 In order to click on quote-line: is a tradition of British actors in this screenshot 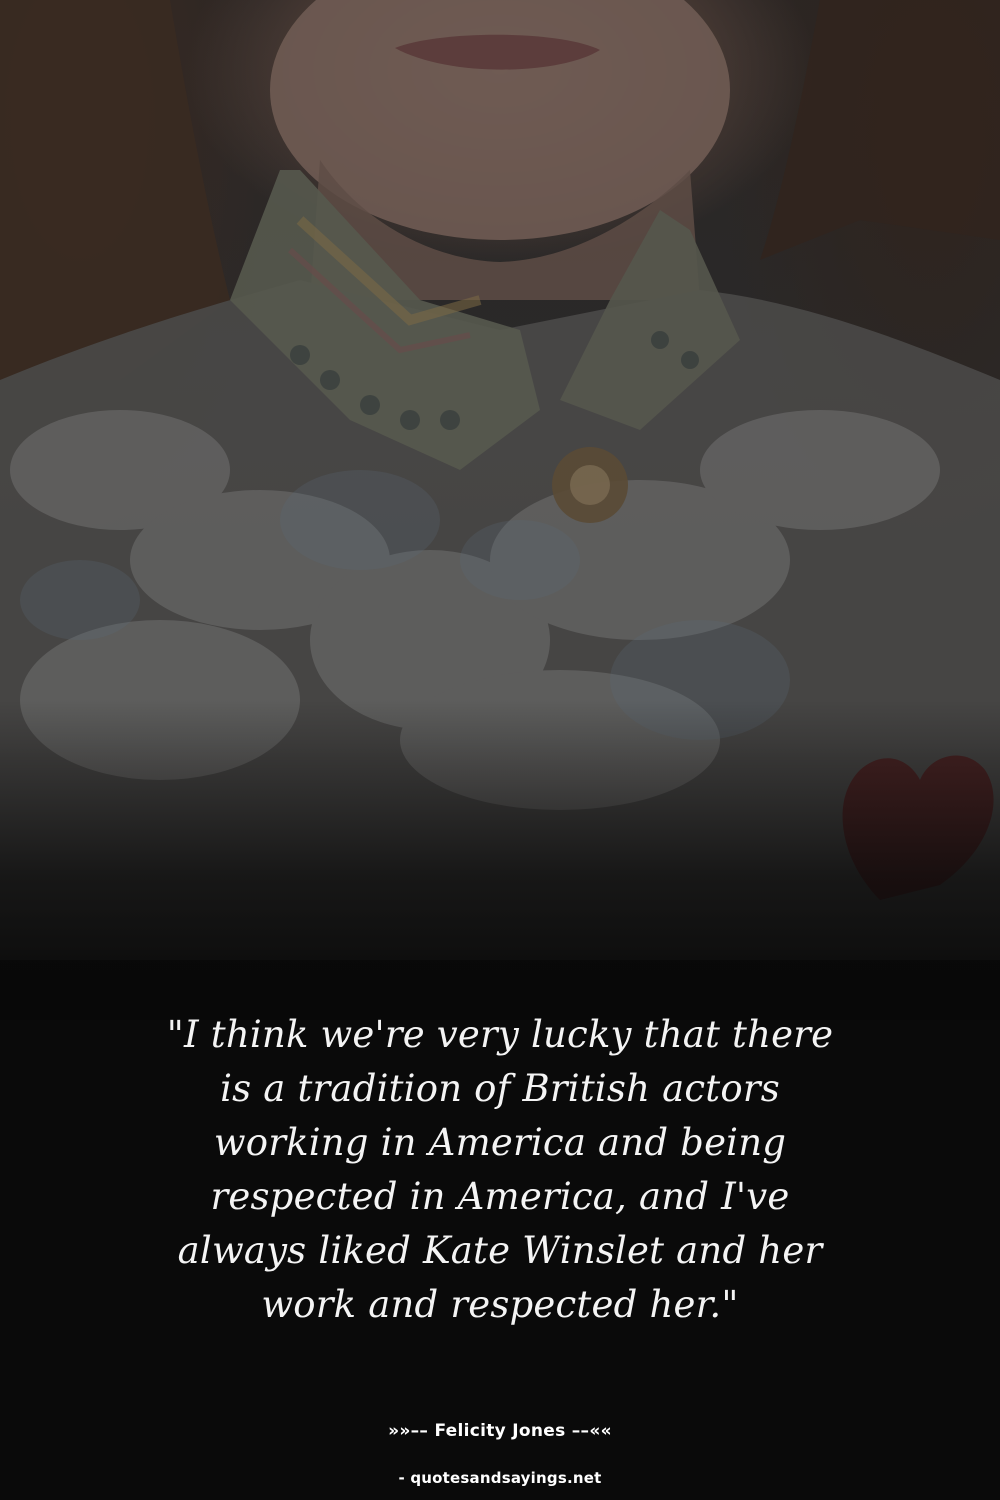, I will do `click(500, 1088)`.